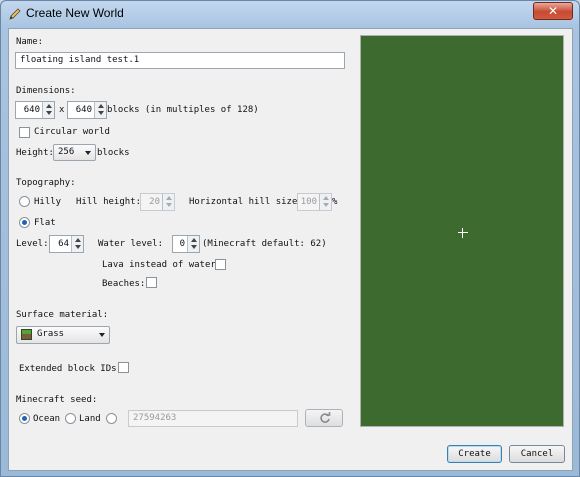 This screenshot has height=477, width=580. What do you see at coordinates (75, 13) in the screenshot?
I see `window-title: Create New World` at bounding box center [75, 13].